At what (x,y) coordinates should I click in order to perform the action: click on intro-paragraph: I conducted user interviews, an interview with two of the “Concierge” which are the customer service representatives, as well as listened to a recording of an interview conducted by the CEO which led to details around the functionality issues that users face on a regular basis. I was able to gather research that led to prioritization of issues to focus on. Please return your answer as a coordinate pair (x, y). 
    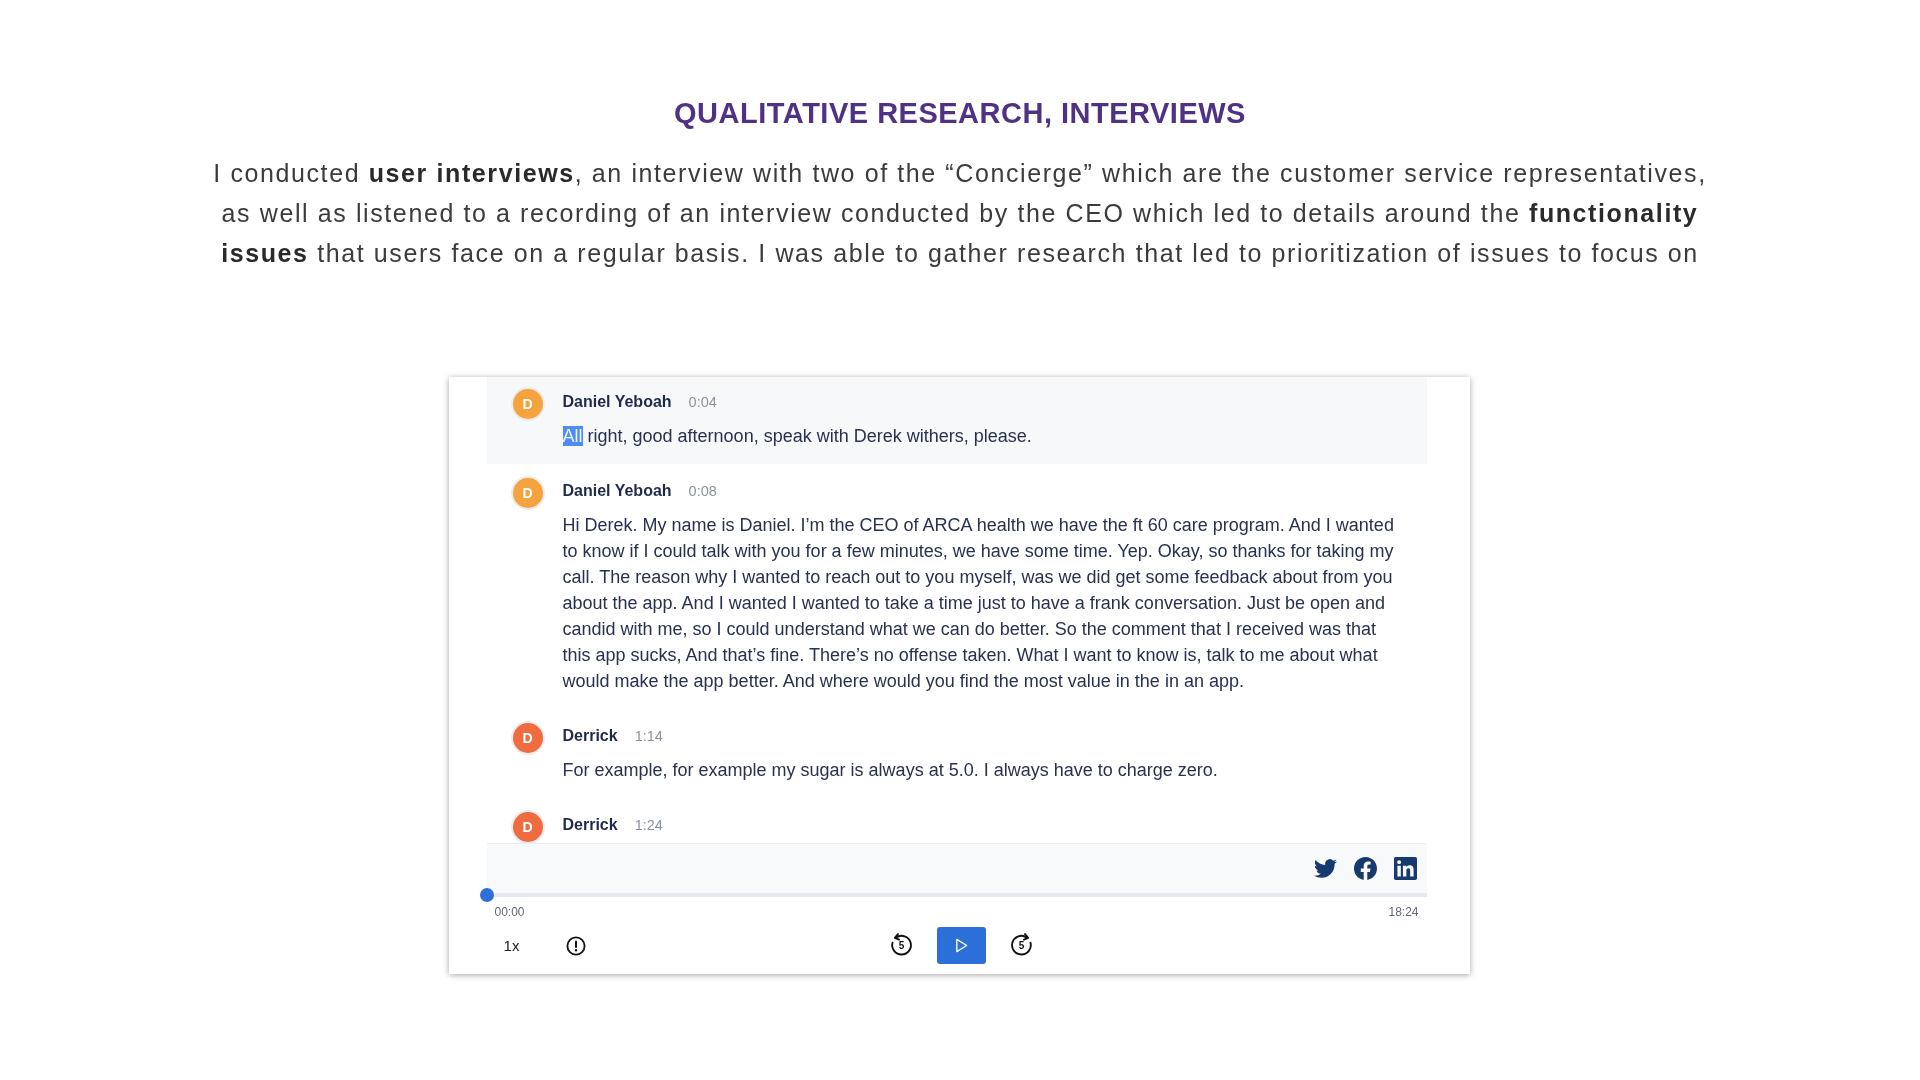
    Looking at the image, I should click on (960, 213).